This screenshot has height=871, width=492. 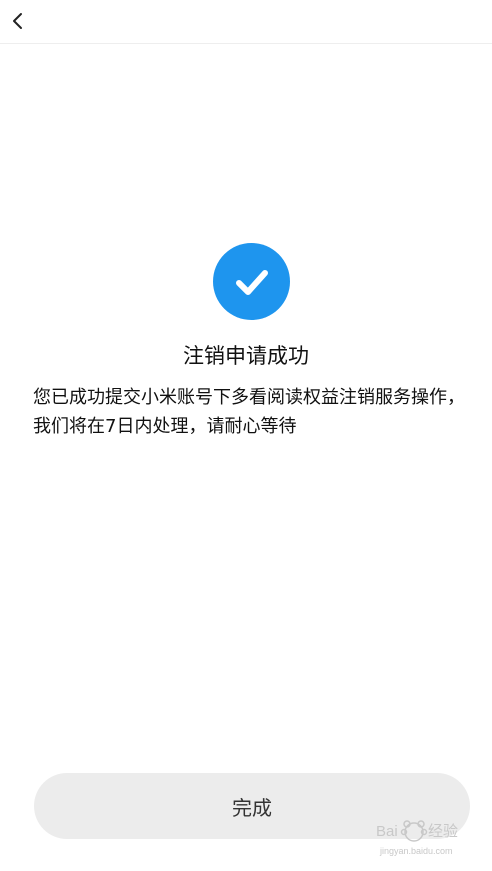 What do you see at coordinates (249, 412) in the screenshot?
I see `result-description: 您已成功提交小米账号下多看阅读权益注销服务操作，我们将在7日内处理，请耐心等待` at bounding box center [249, 412].